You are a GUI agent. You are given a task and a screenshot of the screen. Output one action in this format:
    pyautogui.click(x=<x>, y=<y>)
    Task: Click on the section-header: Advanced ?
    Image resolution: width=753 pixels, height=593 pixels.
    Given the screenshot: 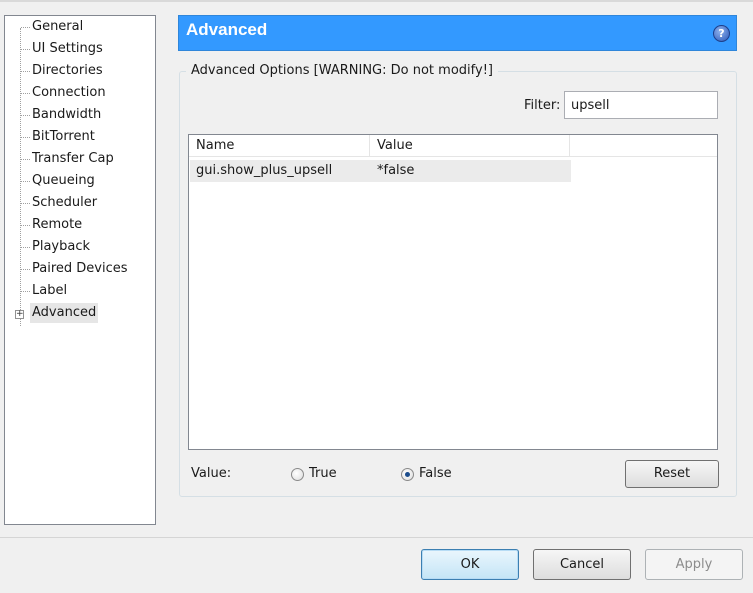 What is the action you would take?
    pyautogui.click(x=457, y=33)
    